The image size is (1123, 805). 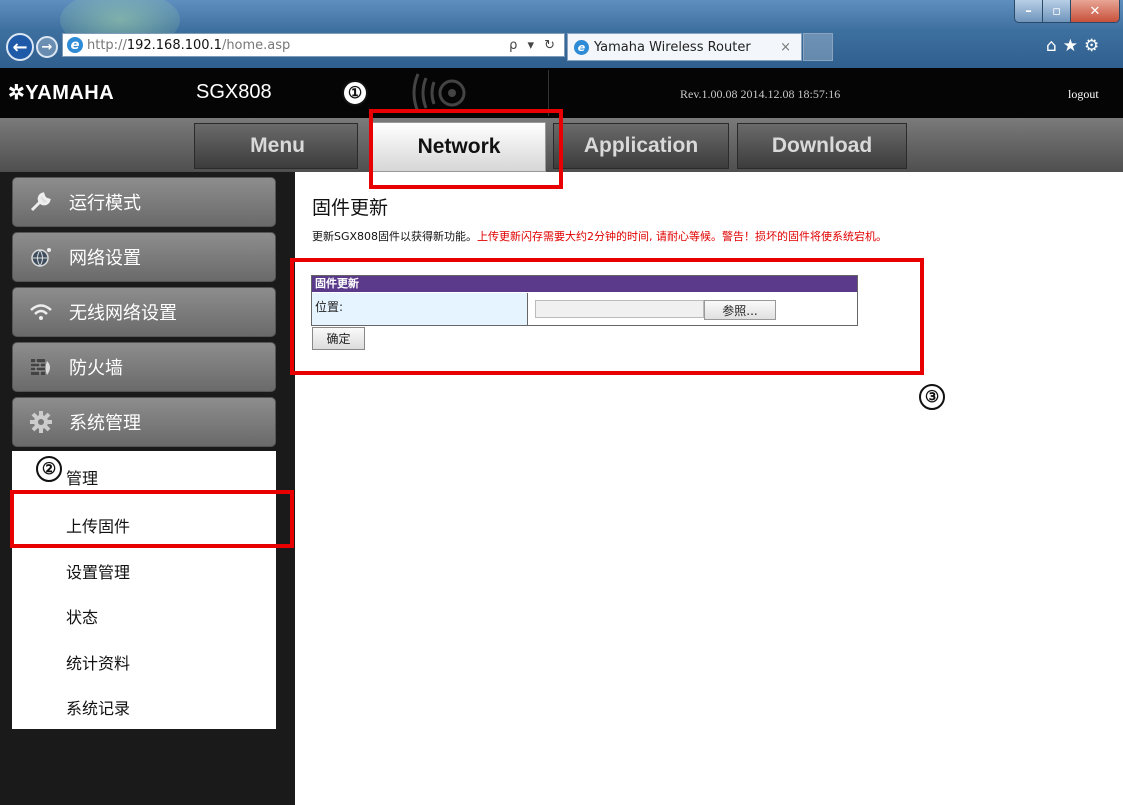 I want to click on submenu-item-status: 状态, so click(x=82, y=616).